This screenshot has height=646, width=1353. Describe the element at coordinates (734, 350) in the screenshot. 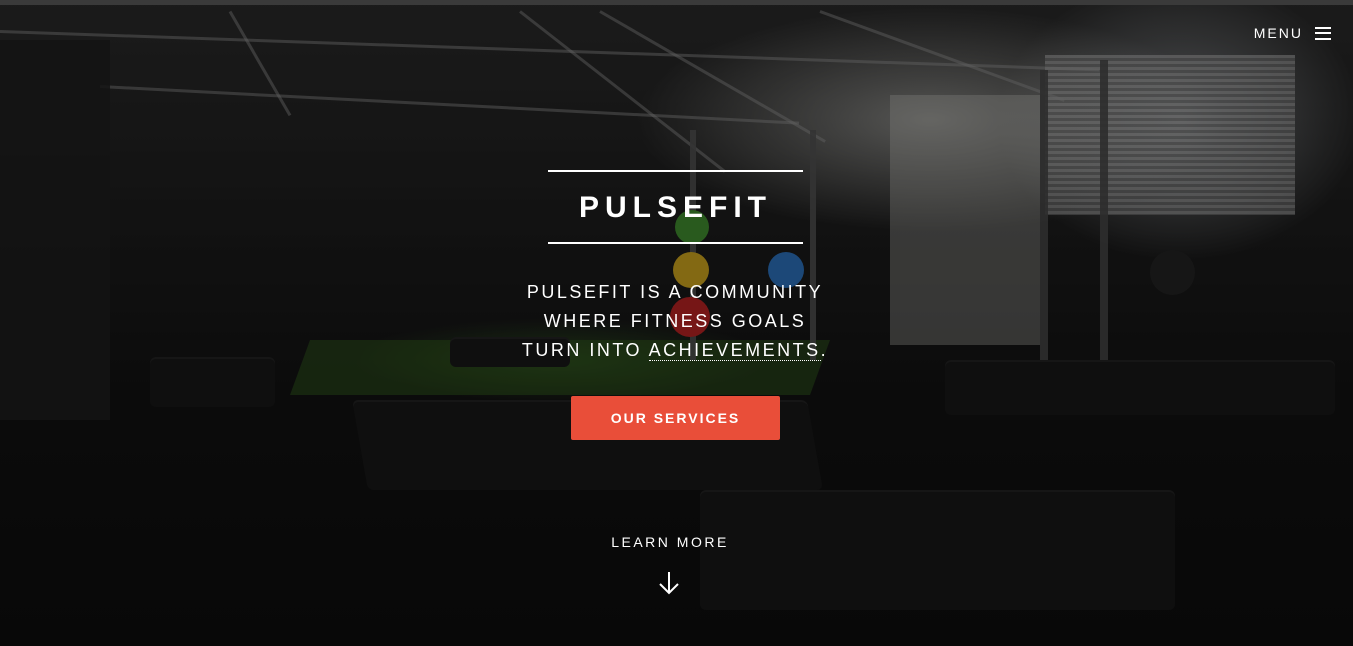

I see `achievements-link: ACHIEVEMENTS` at that location.